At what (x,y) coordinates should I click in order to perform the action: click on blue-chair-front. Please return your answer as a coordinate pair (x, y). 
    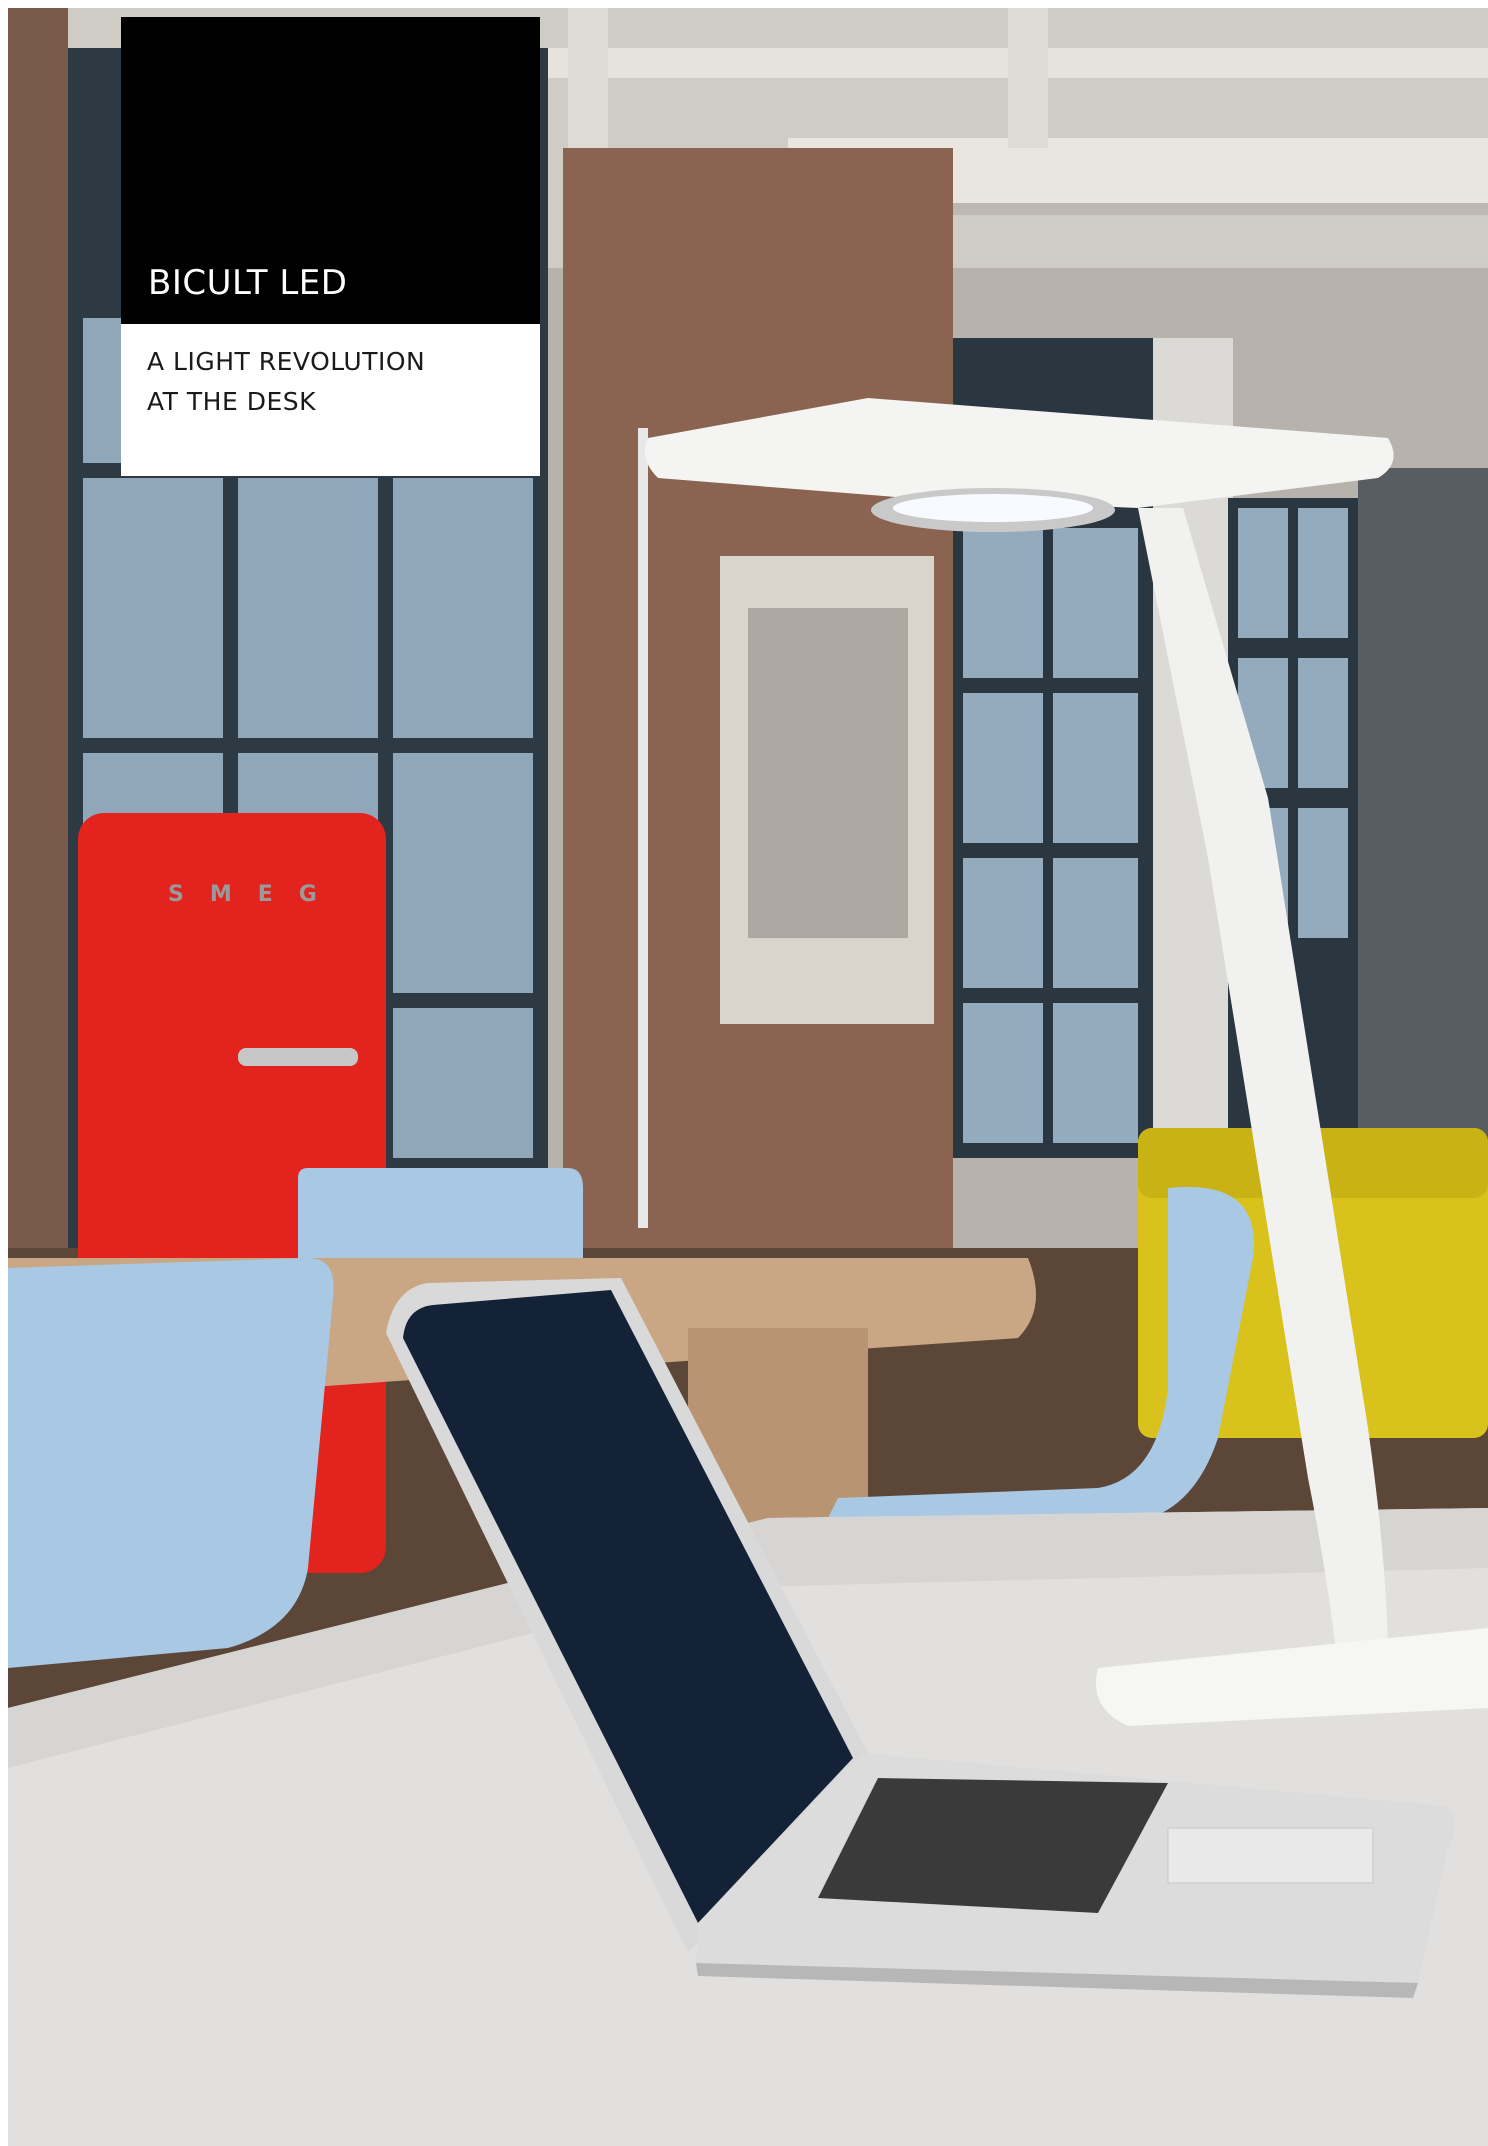
    Looking at the image, I should click on (171, 1463).